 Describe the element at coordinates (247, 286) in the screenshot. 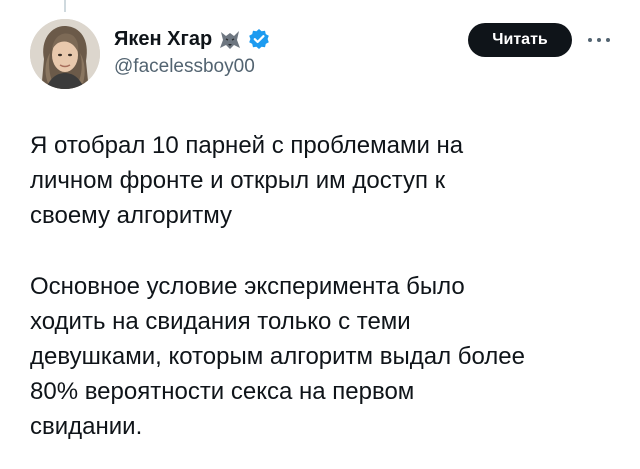

I see `tweet-line: Основное условие эксперимента было` at that location.